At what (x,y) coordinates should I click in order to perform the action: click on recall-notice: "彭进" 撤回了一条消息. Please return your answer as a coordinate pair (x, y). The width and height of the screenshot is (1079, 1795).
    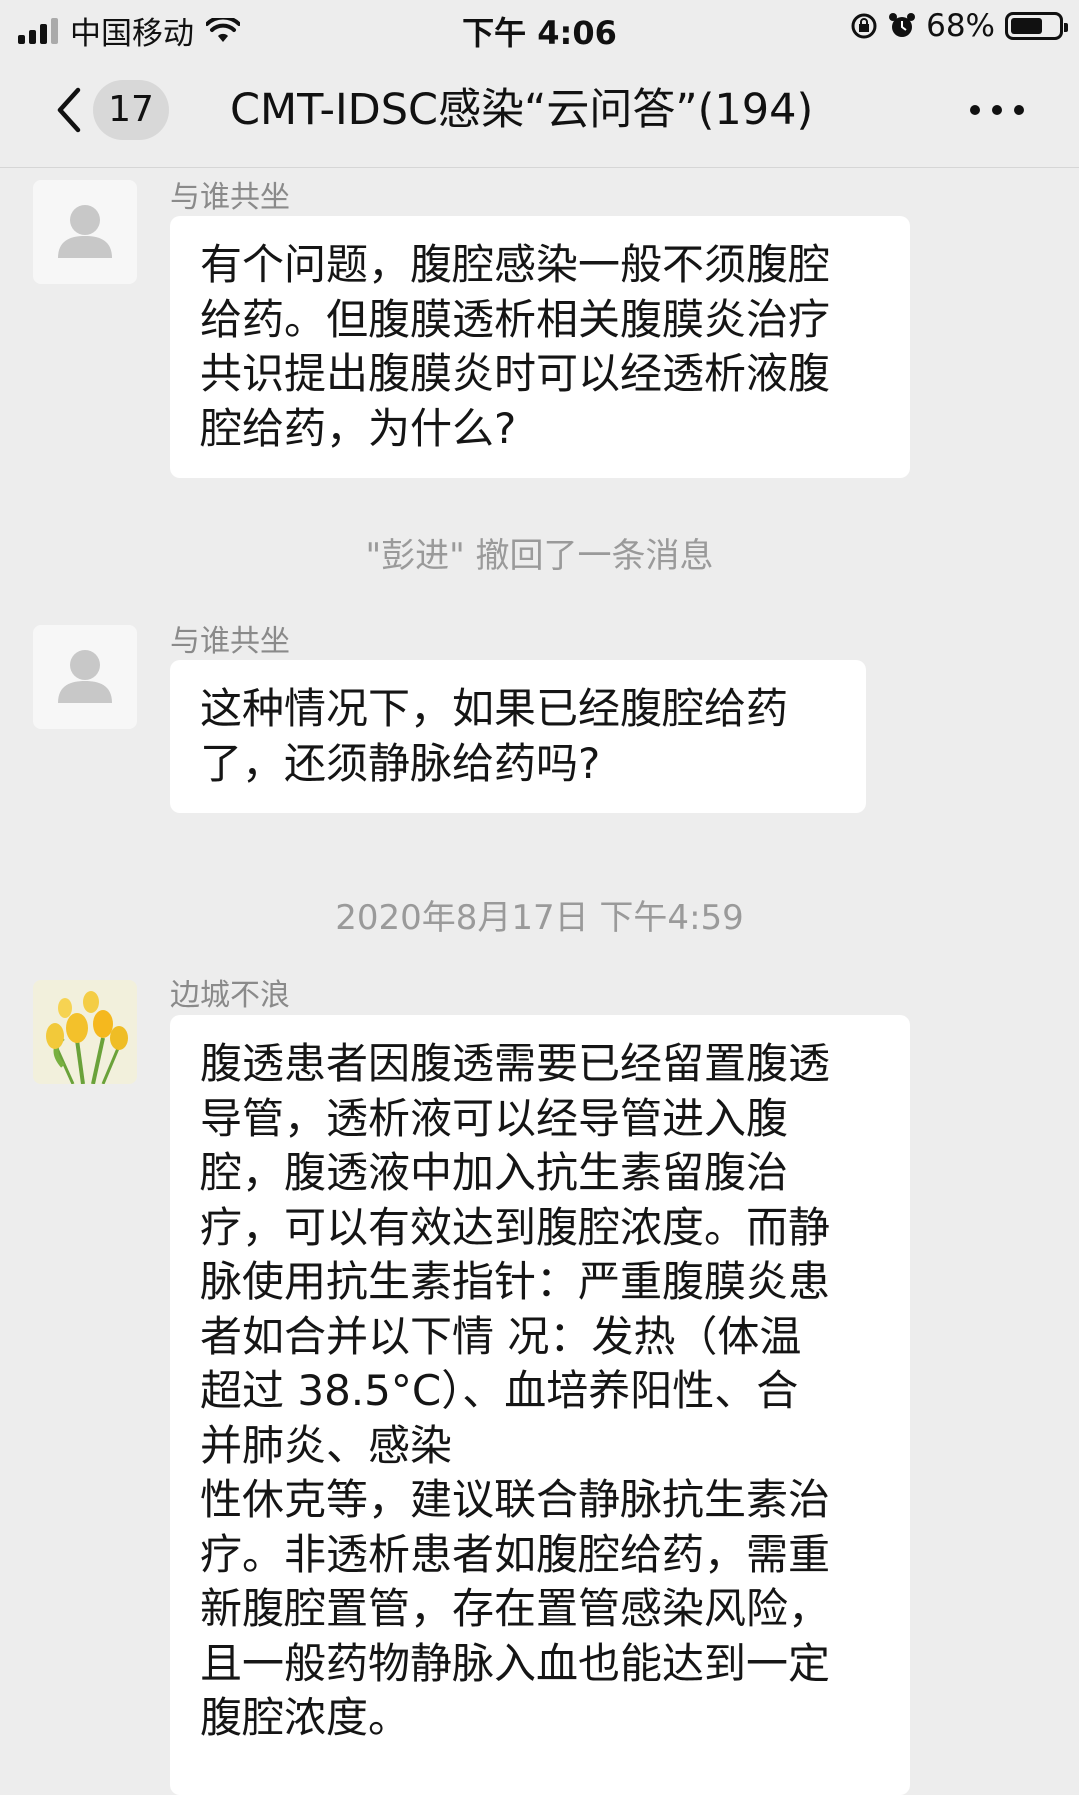
    Looking at the image, I should click on (539, 556).